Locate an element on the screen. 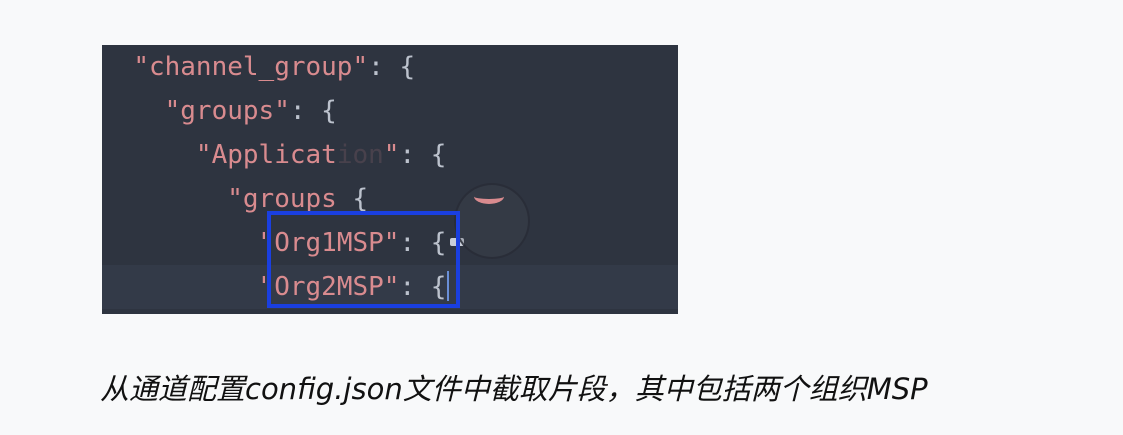 The height and width of the screenshot is (435, 1123). json-key: "channel_group" is located at coordinates (251, 67).